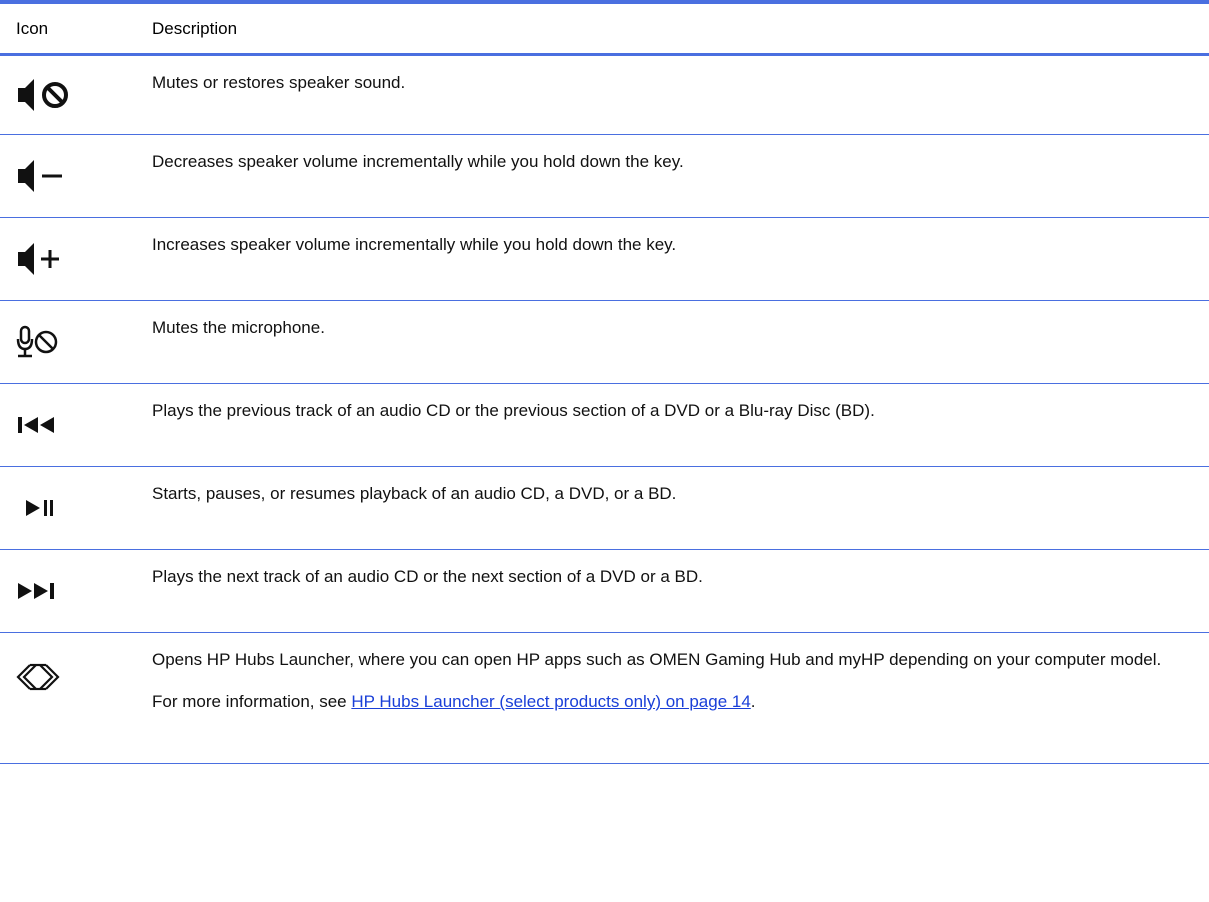 The image size is (1209, 902). I want to click on more-info-prefix: For more information, see, so click(252, 701).